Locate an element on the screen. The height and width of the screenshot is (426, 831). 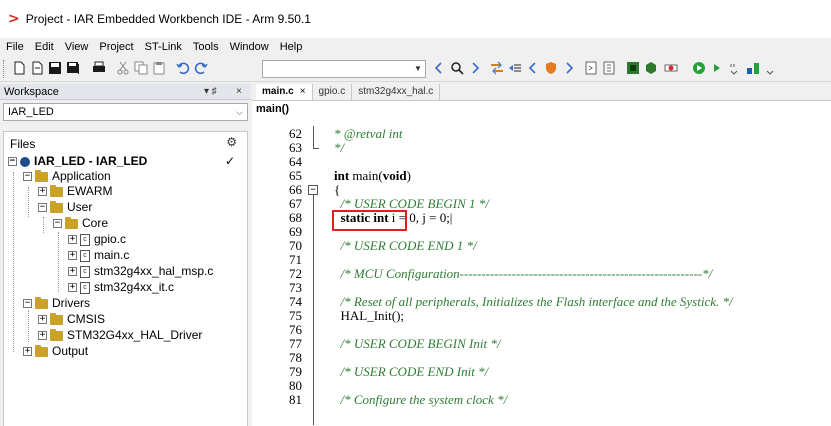
compile-icon is located at coordinates (591, 68).